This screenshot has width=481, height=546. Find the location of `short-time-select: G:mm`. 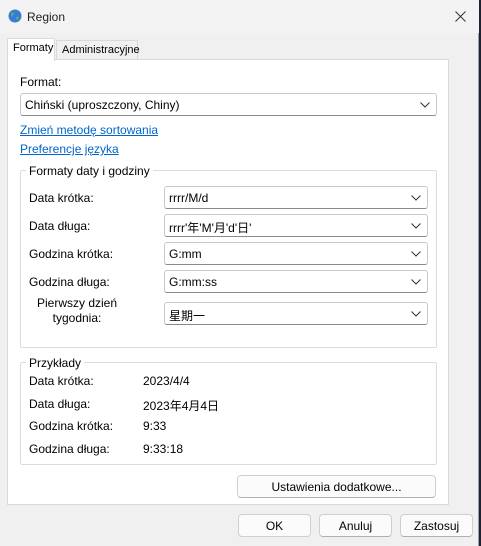

short-time-select: G:mm is located at coordinates (296, 253).